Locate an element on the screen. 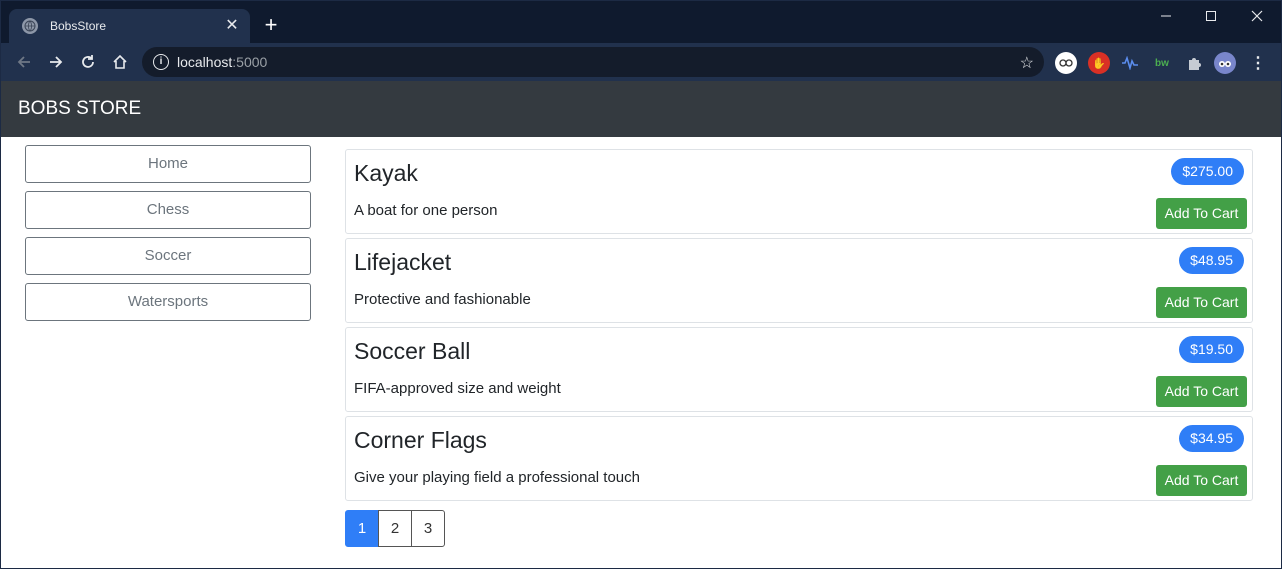  profile-avatar is located at coordinates (1225, 63).